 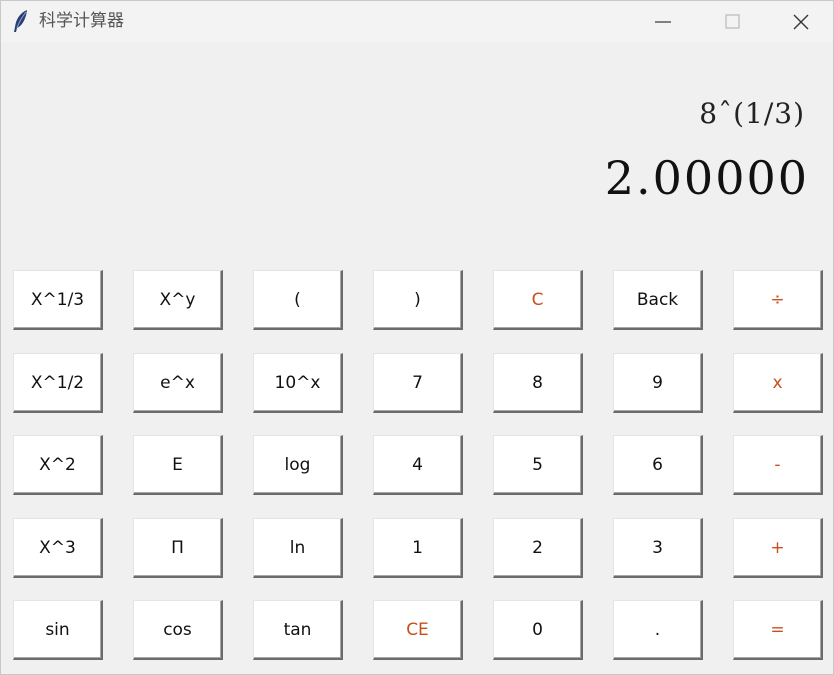 What do you see at coordinates (778, 465) in the screenshot?
I see `subtract-button: -` at bounding box center [778, 465].